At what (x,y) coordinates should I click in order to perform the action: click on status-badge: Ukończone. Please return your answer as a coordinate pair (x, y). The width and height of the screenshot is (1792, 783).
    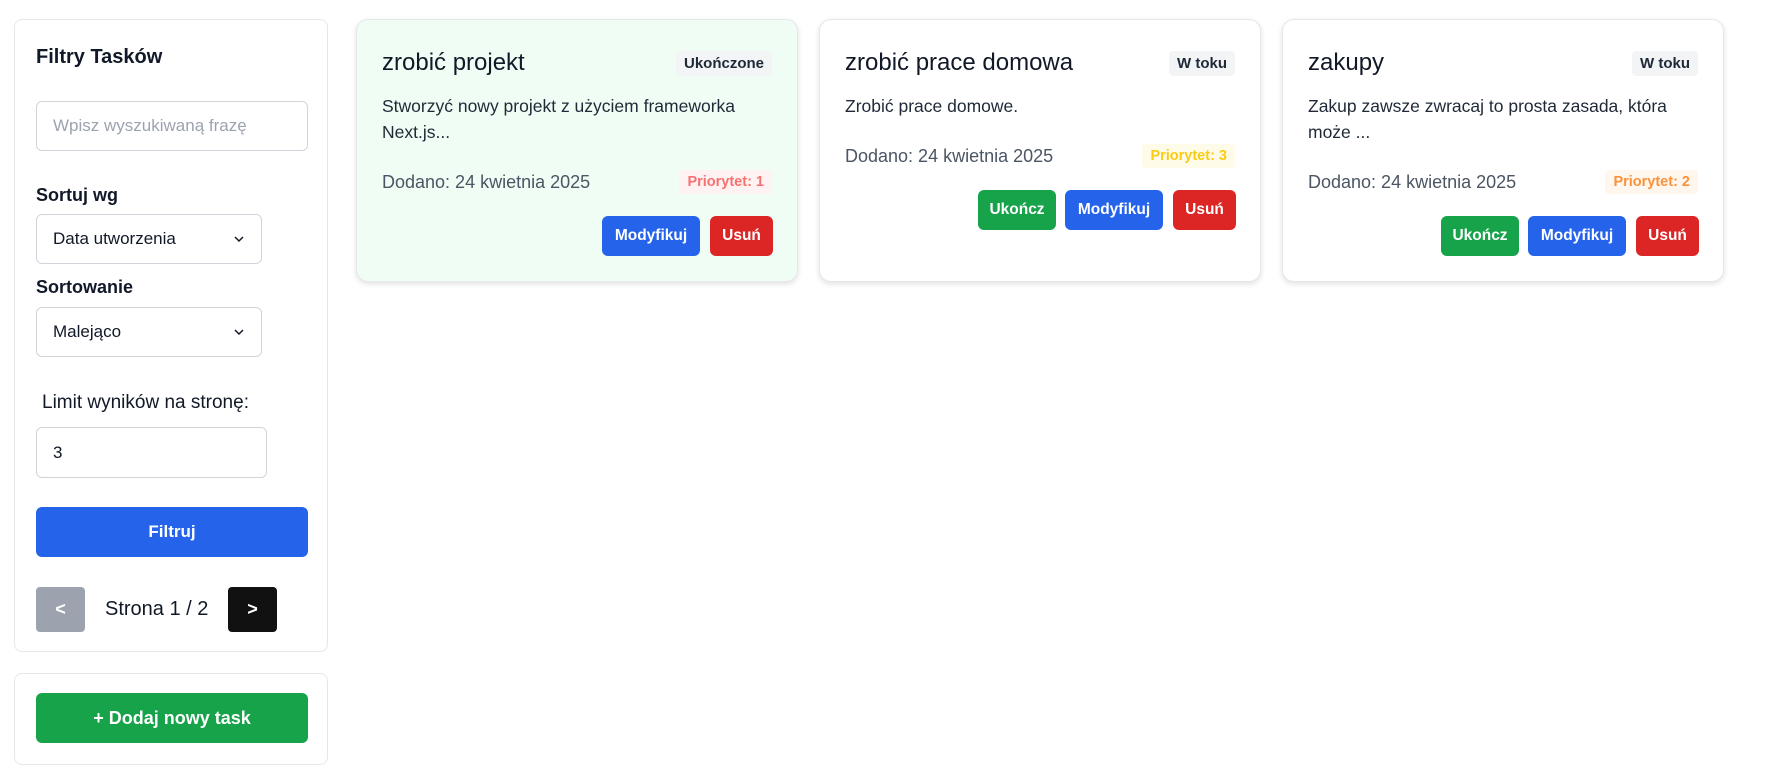
    Looking at the image, I should click on (723, 63).